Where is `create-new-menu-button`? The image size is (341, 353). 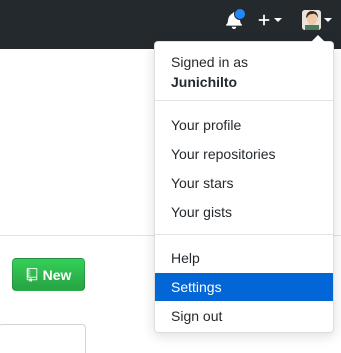 create-new-menu-button is located at coordinates (272, 20).